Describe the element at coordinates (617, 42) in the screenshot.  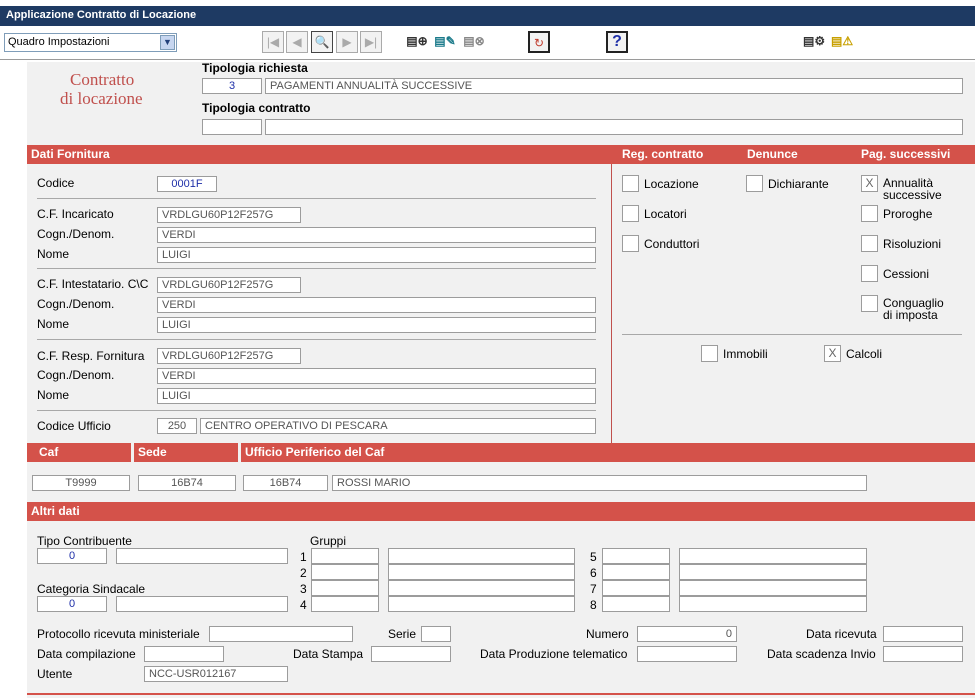
I see `help-icon: ?` at that location.